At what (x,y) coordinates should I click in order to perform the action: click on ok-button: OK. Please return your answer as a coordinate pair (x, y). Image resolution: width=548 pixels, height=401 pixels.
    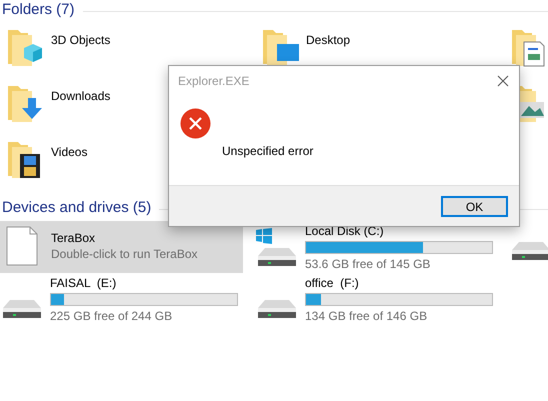
    Looking at the image, I should click on (474, 206).